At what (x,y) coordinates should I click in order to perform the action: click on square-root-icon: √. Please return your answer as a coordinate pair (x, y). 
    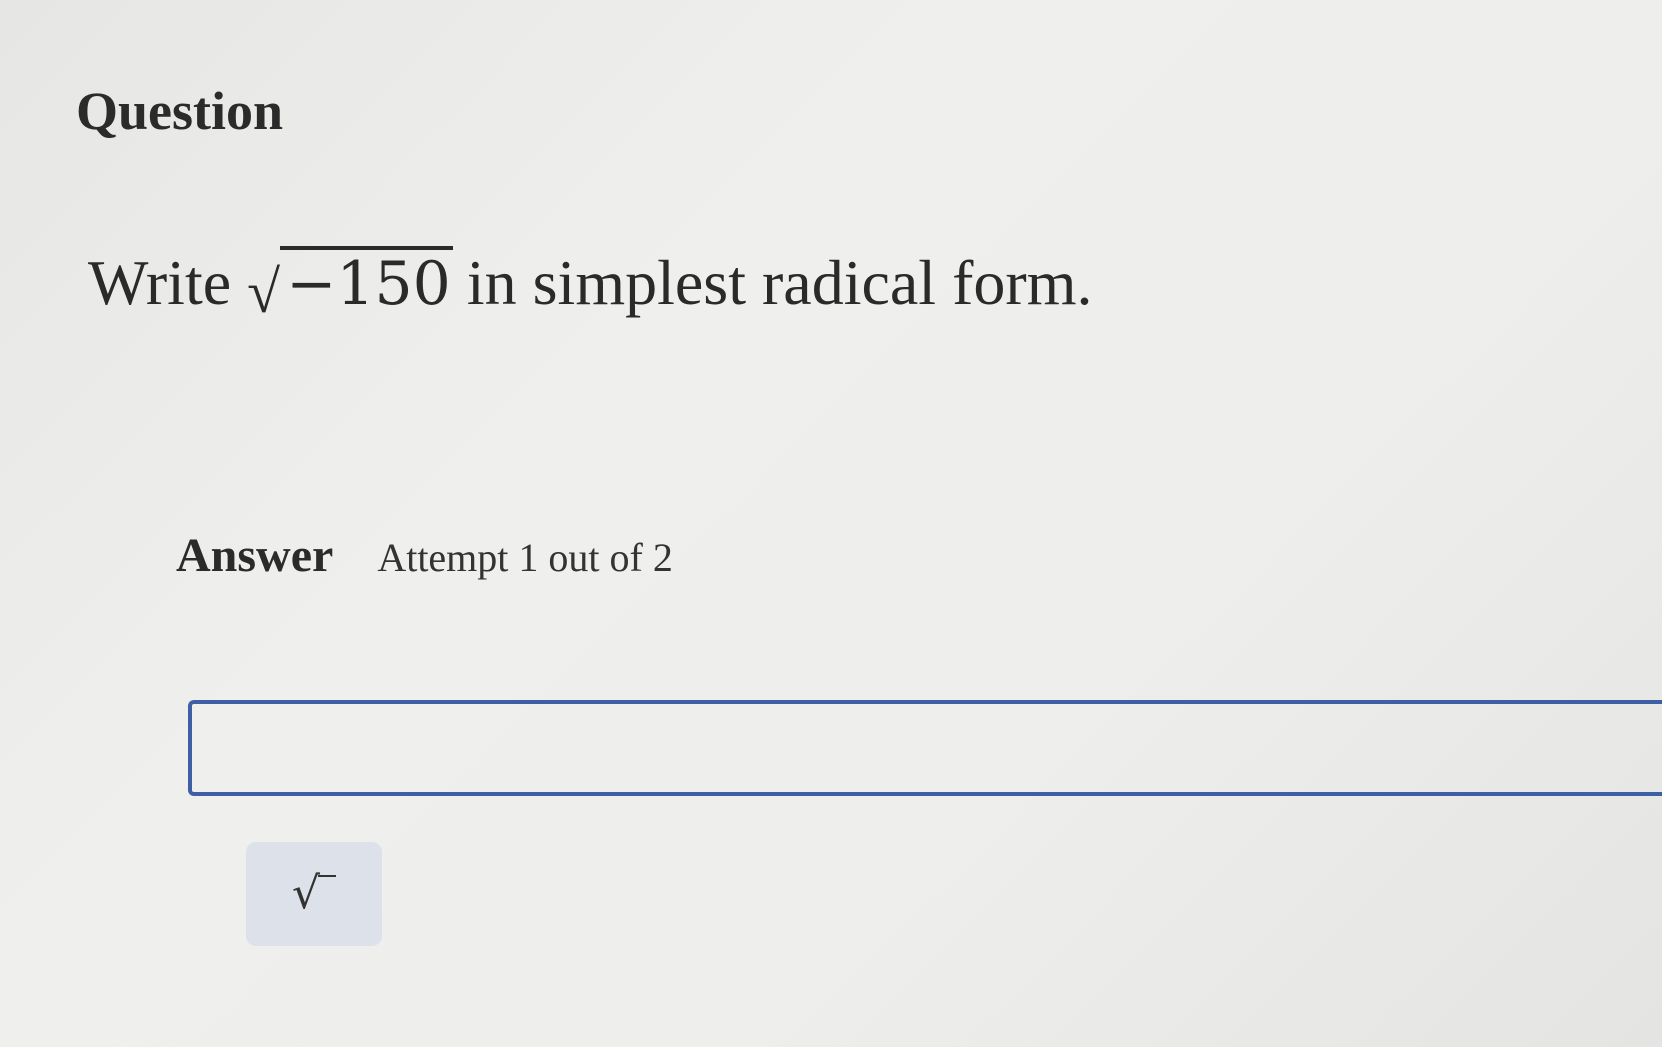
    Looking at the image, I should click on (314, 893).